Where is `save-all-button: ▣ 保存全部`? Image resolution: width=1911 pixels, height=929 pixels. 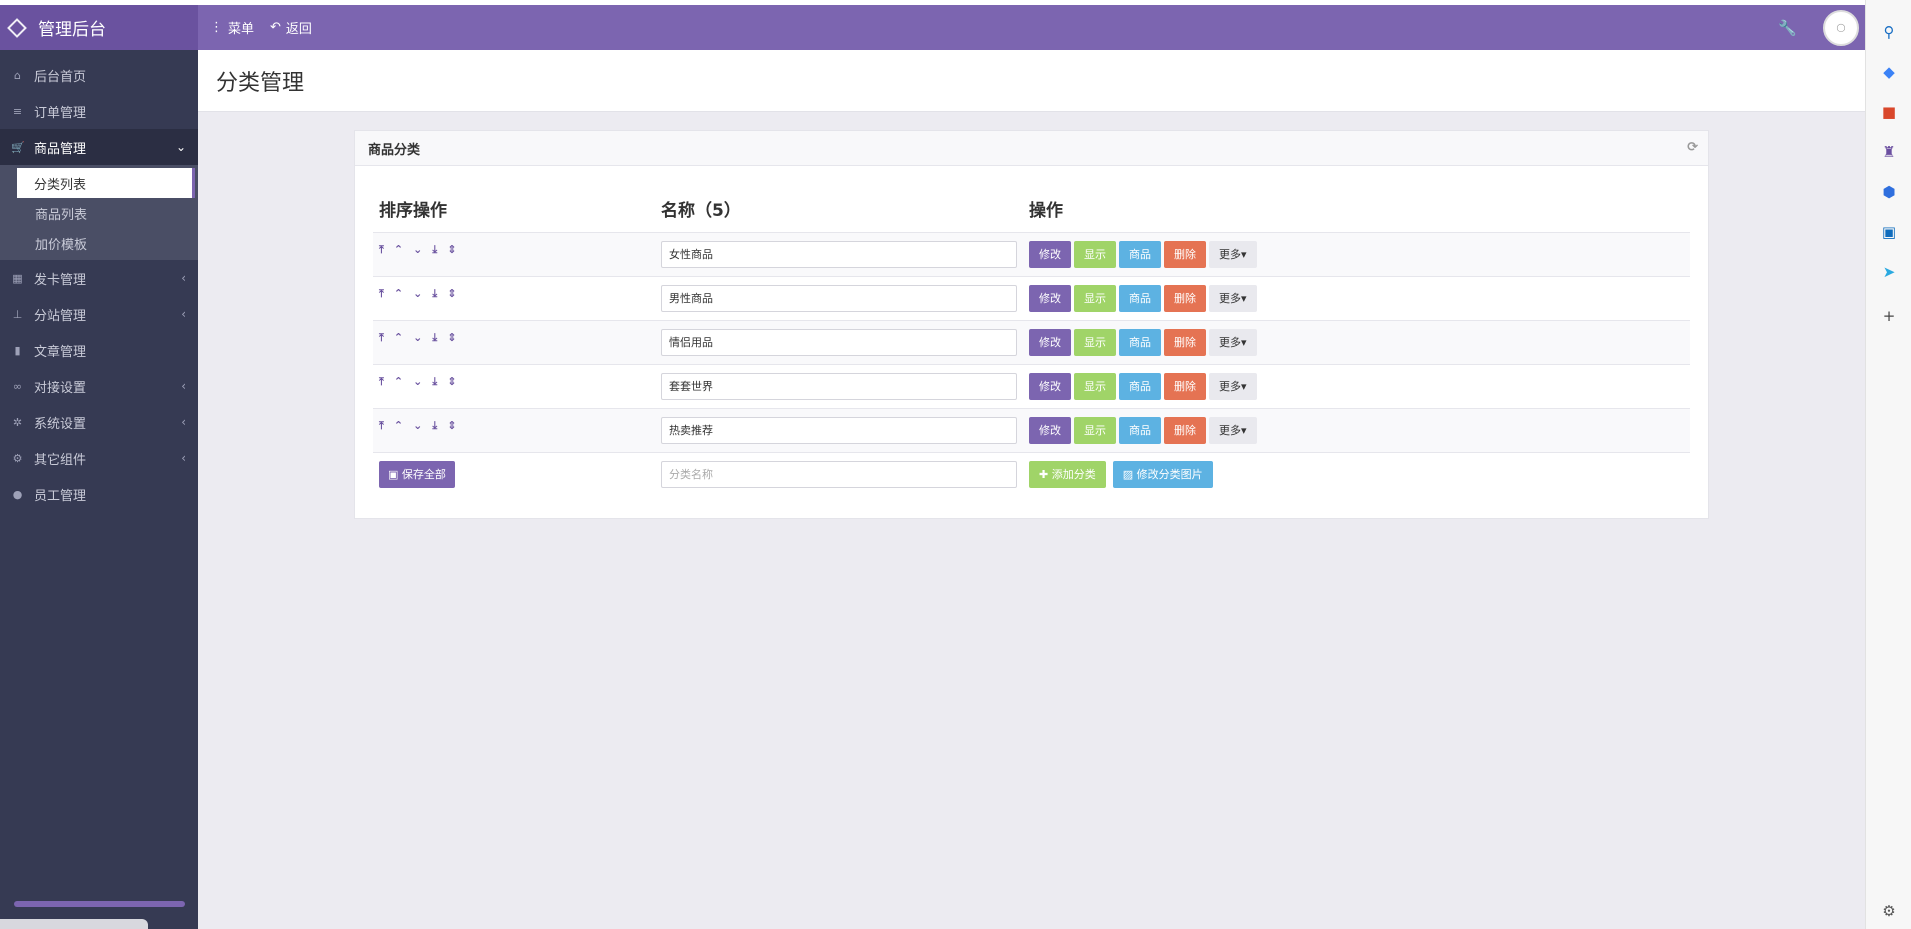 save-all-button: ▣ 保存全部 is located at coordinates (417, 474).